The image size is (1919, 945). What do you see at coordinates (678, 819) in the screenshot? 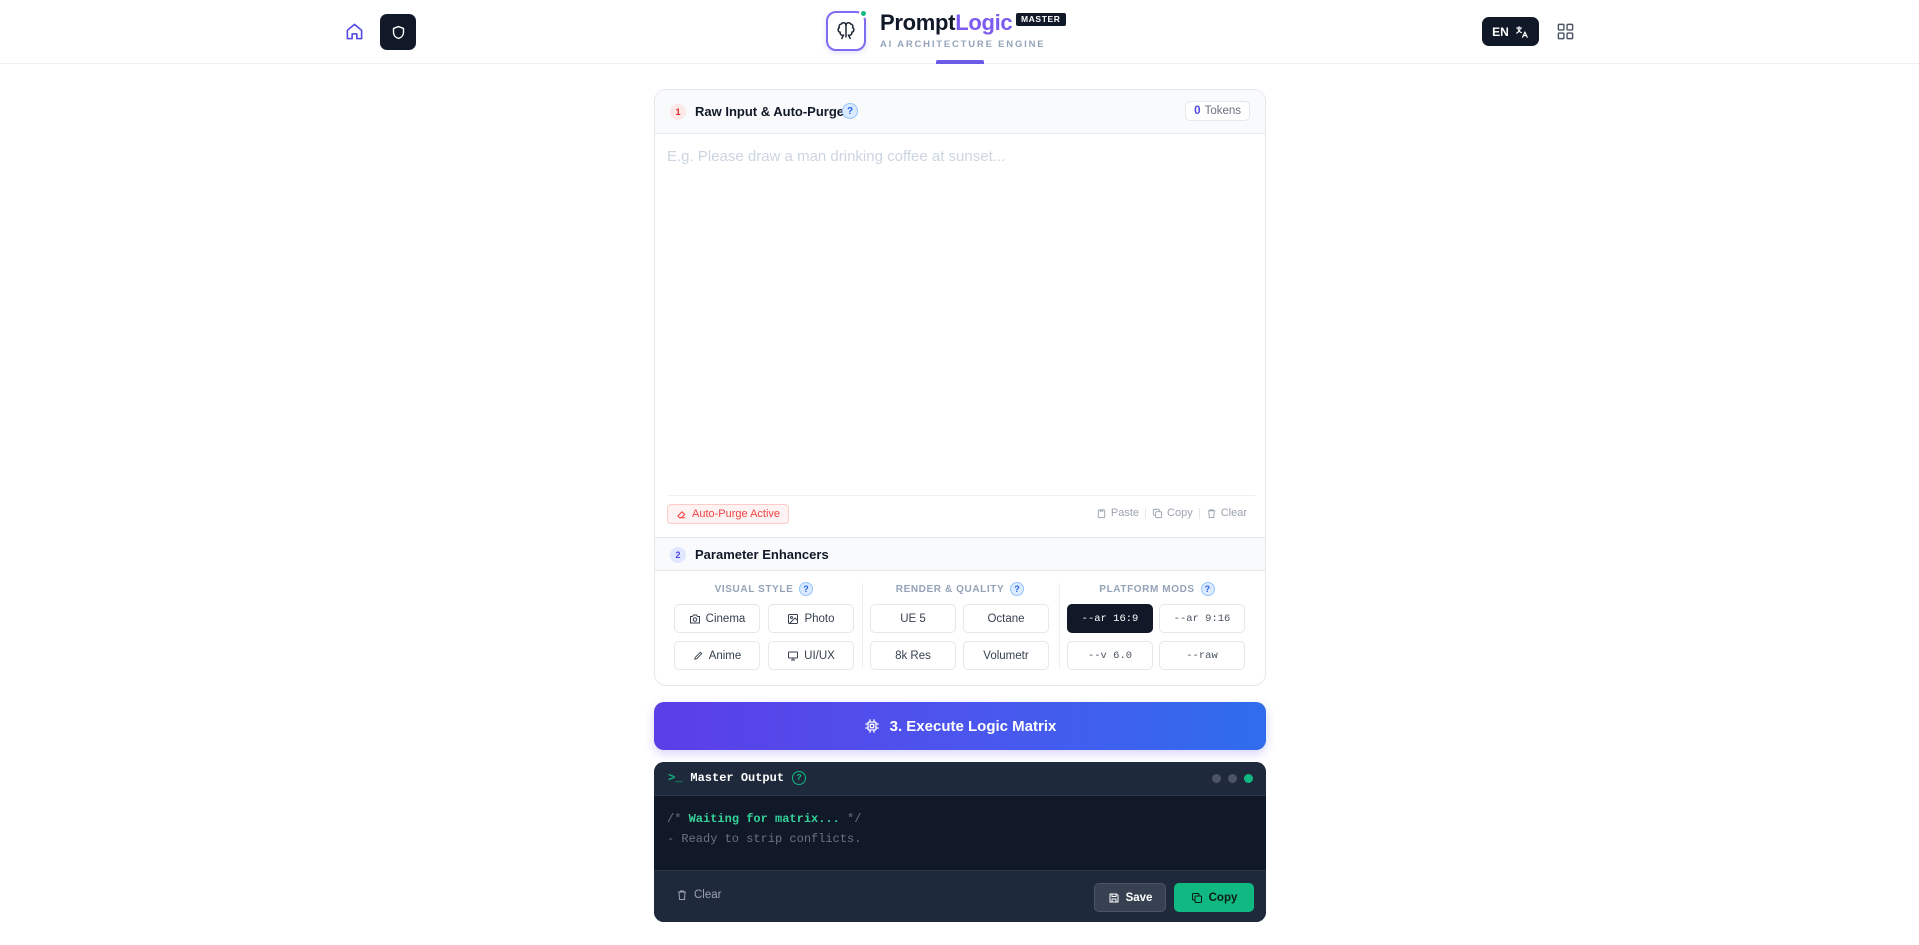
I see `comment-open: /*` at bounding box center [678, 819].